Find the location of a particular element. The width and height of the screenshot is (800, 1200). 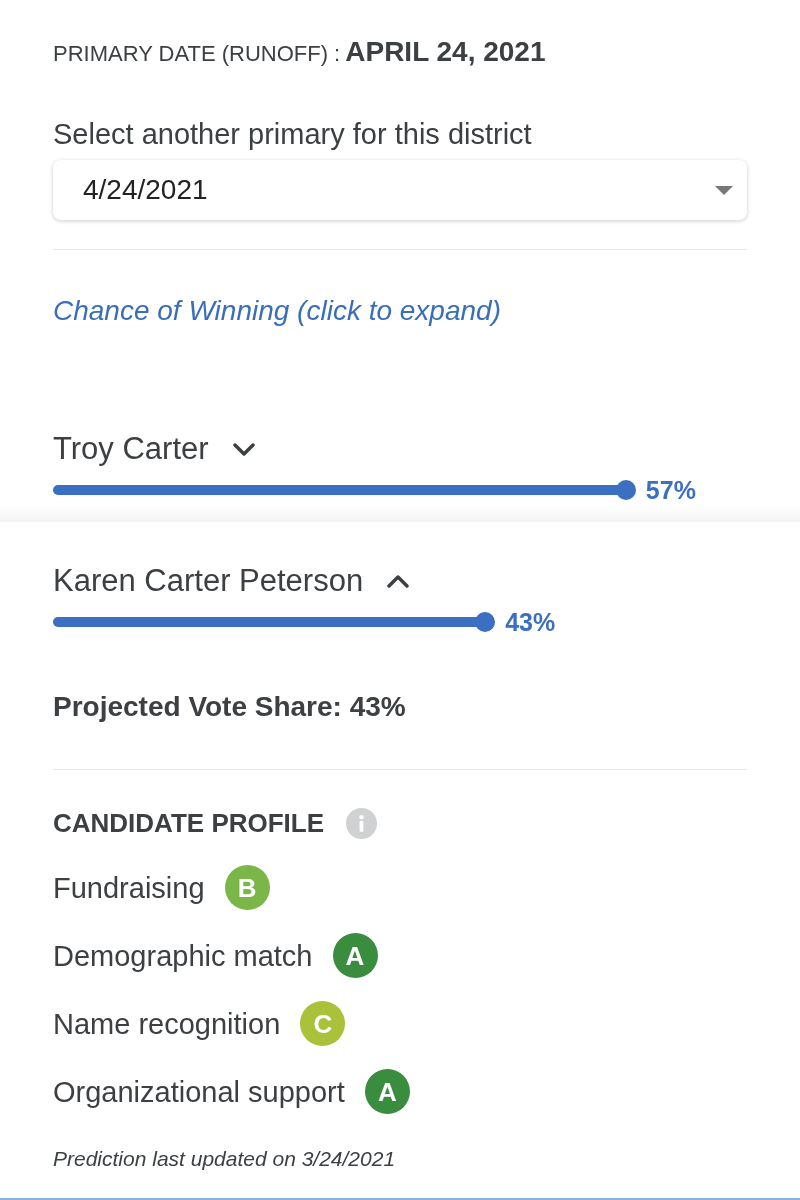

grade-badge: C is located at coordinates (323, 1023).